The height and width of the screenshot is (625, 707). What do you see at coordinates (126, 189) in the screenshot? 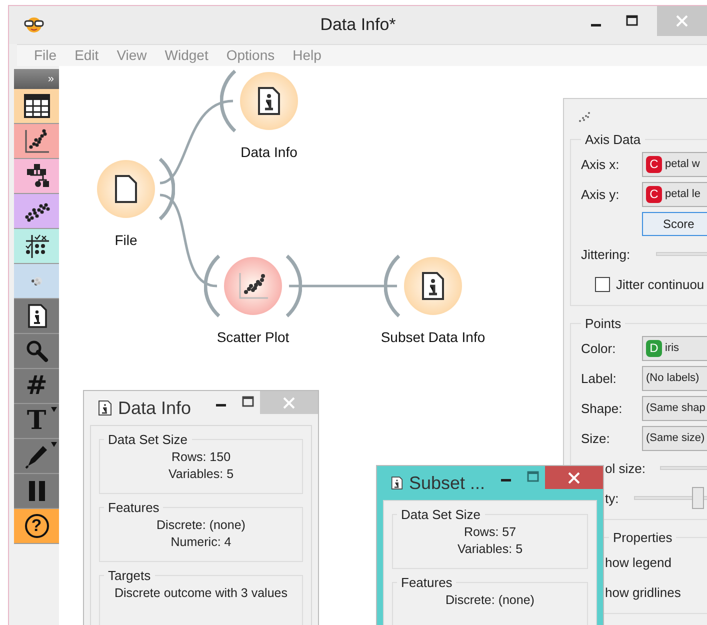
I see `document-icon` at bounding box center [126, 189].